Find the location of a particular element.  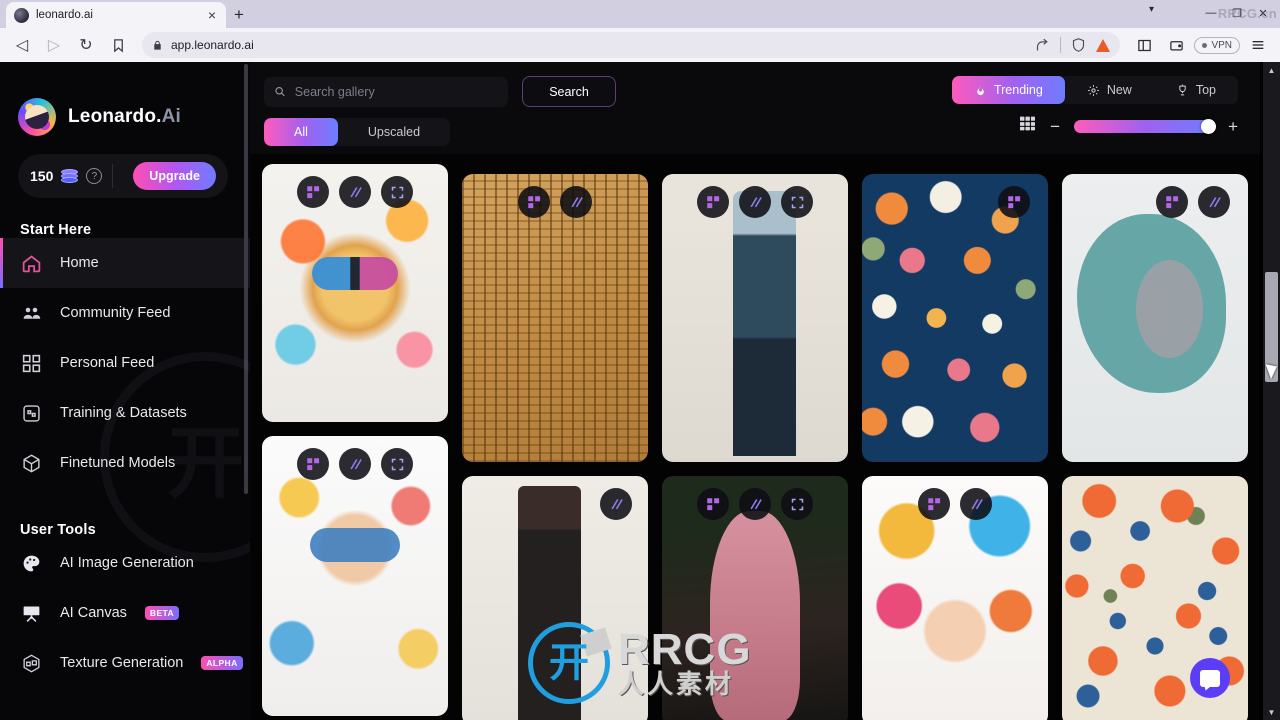

credits-divider is located at coordinates (113, 176).